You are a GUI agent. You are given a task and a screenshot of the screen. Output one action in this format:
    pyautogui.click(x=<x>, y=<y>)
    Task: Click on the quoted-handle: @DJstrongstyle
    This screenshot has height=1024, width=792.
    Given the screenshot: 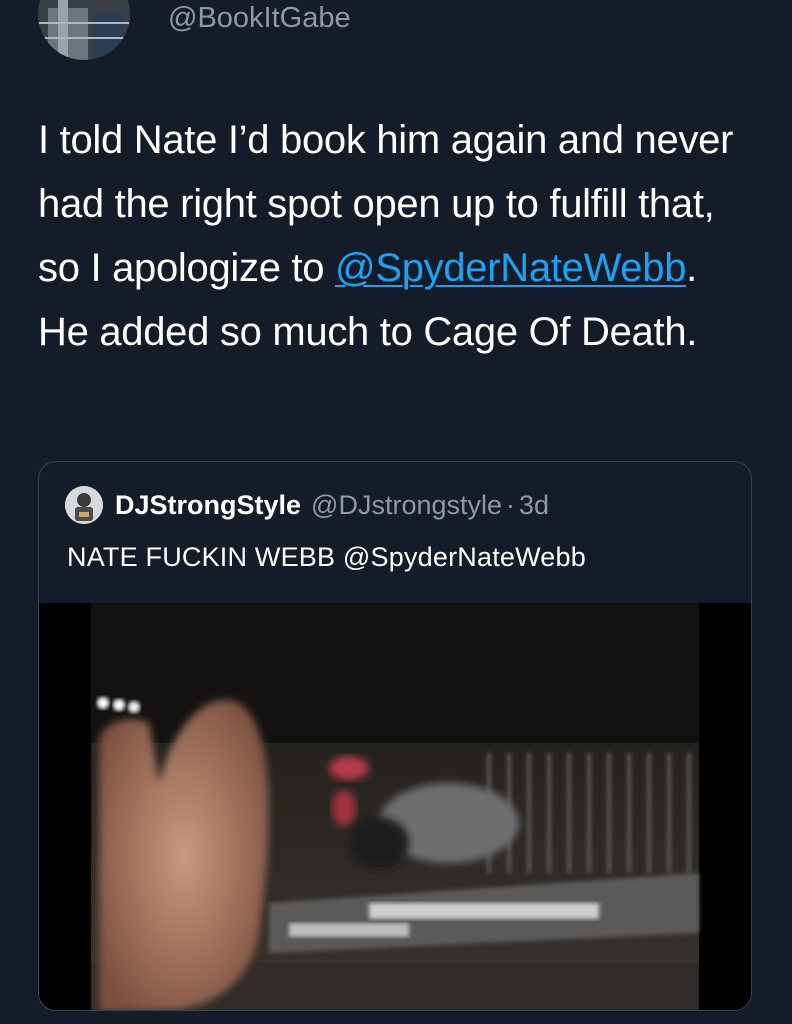 What is the action you would take?
    pyautogui.click(x=406, y=505)
    